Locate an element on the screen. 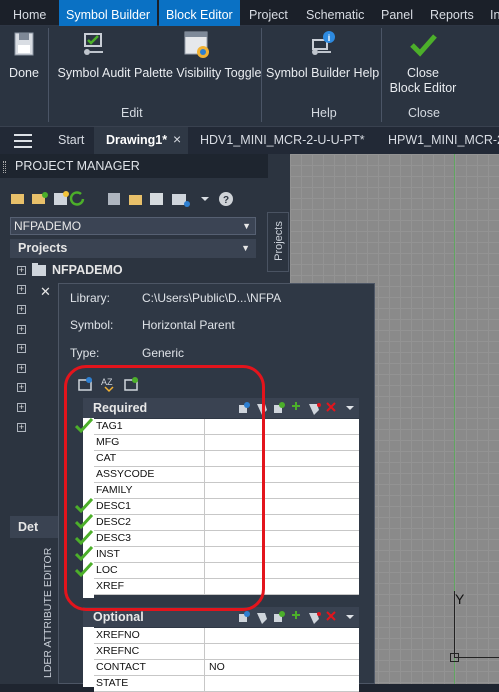 This screenshot has height=692, width=499. close-label-1: Close is located at coordinates (423, 73).